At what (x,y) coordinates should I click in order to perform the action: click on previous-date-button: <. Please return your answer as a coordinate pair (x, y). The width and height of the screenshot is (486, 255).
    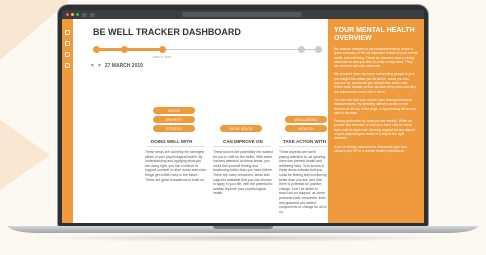
    Looking at the image, I should click on (92, 66).